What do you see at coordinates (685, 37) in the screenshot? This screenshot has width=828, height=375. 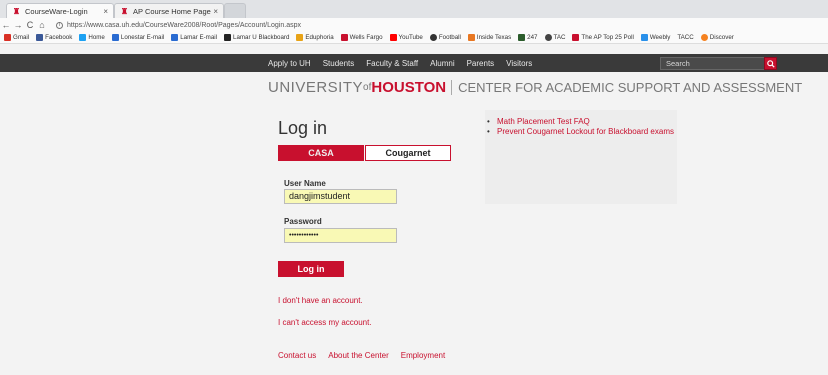 I see `bookmark-tacc: TACC` at bounding box center [685, 37].